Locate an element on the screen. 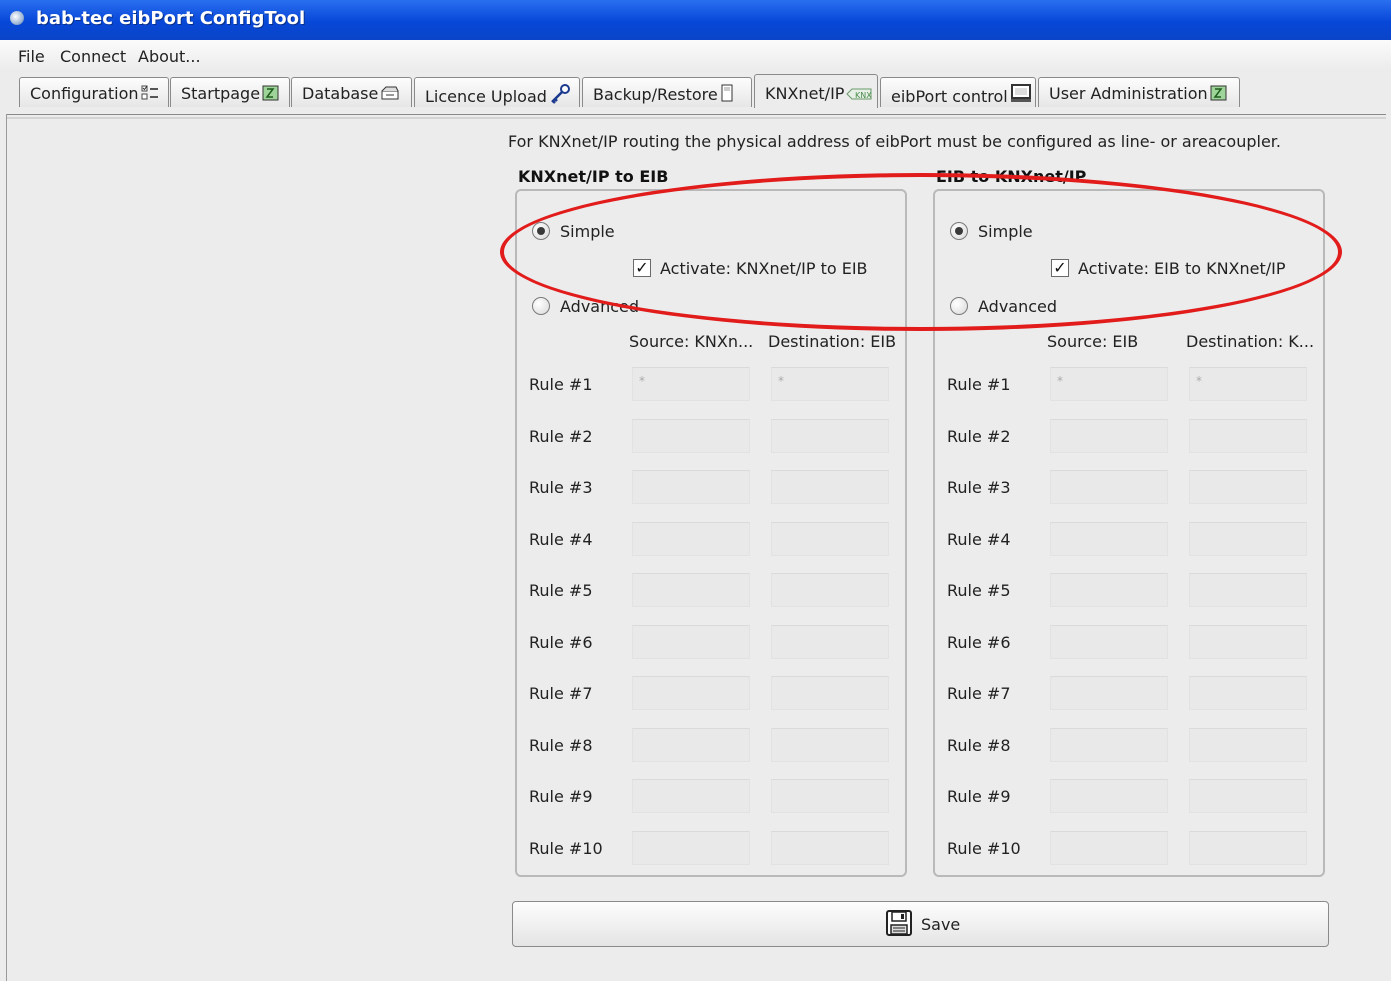 The width and height of the screenshot is (1391, 981). window-title: bab-tec eibPort ConfigTool is located at coordinates (171, 18).